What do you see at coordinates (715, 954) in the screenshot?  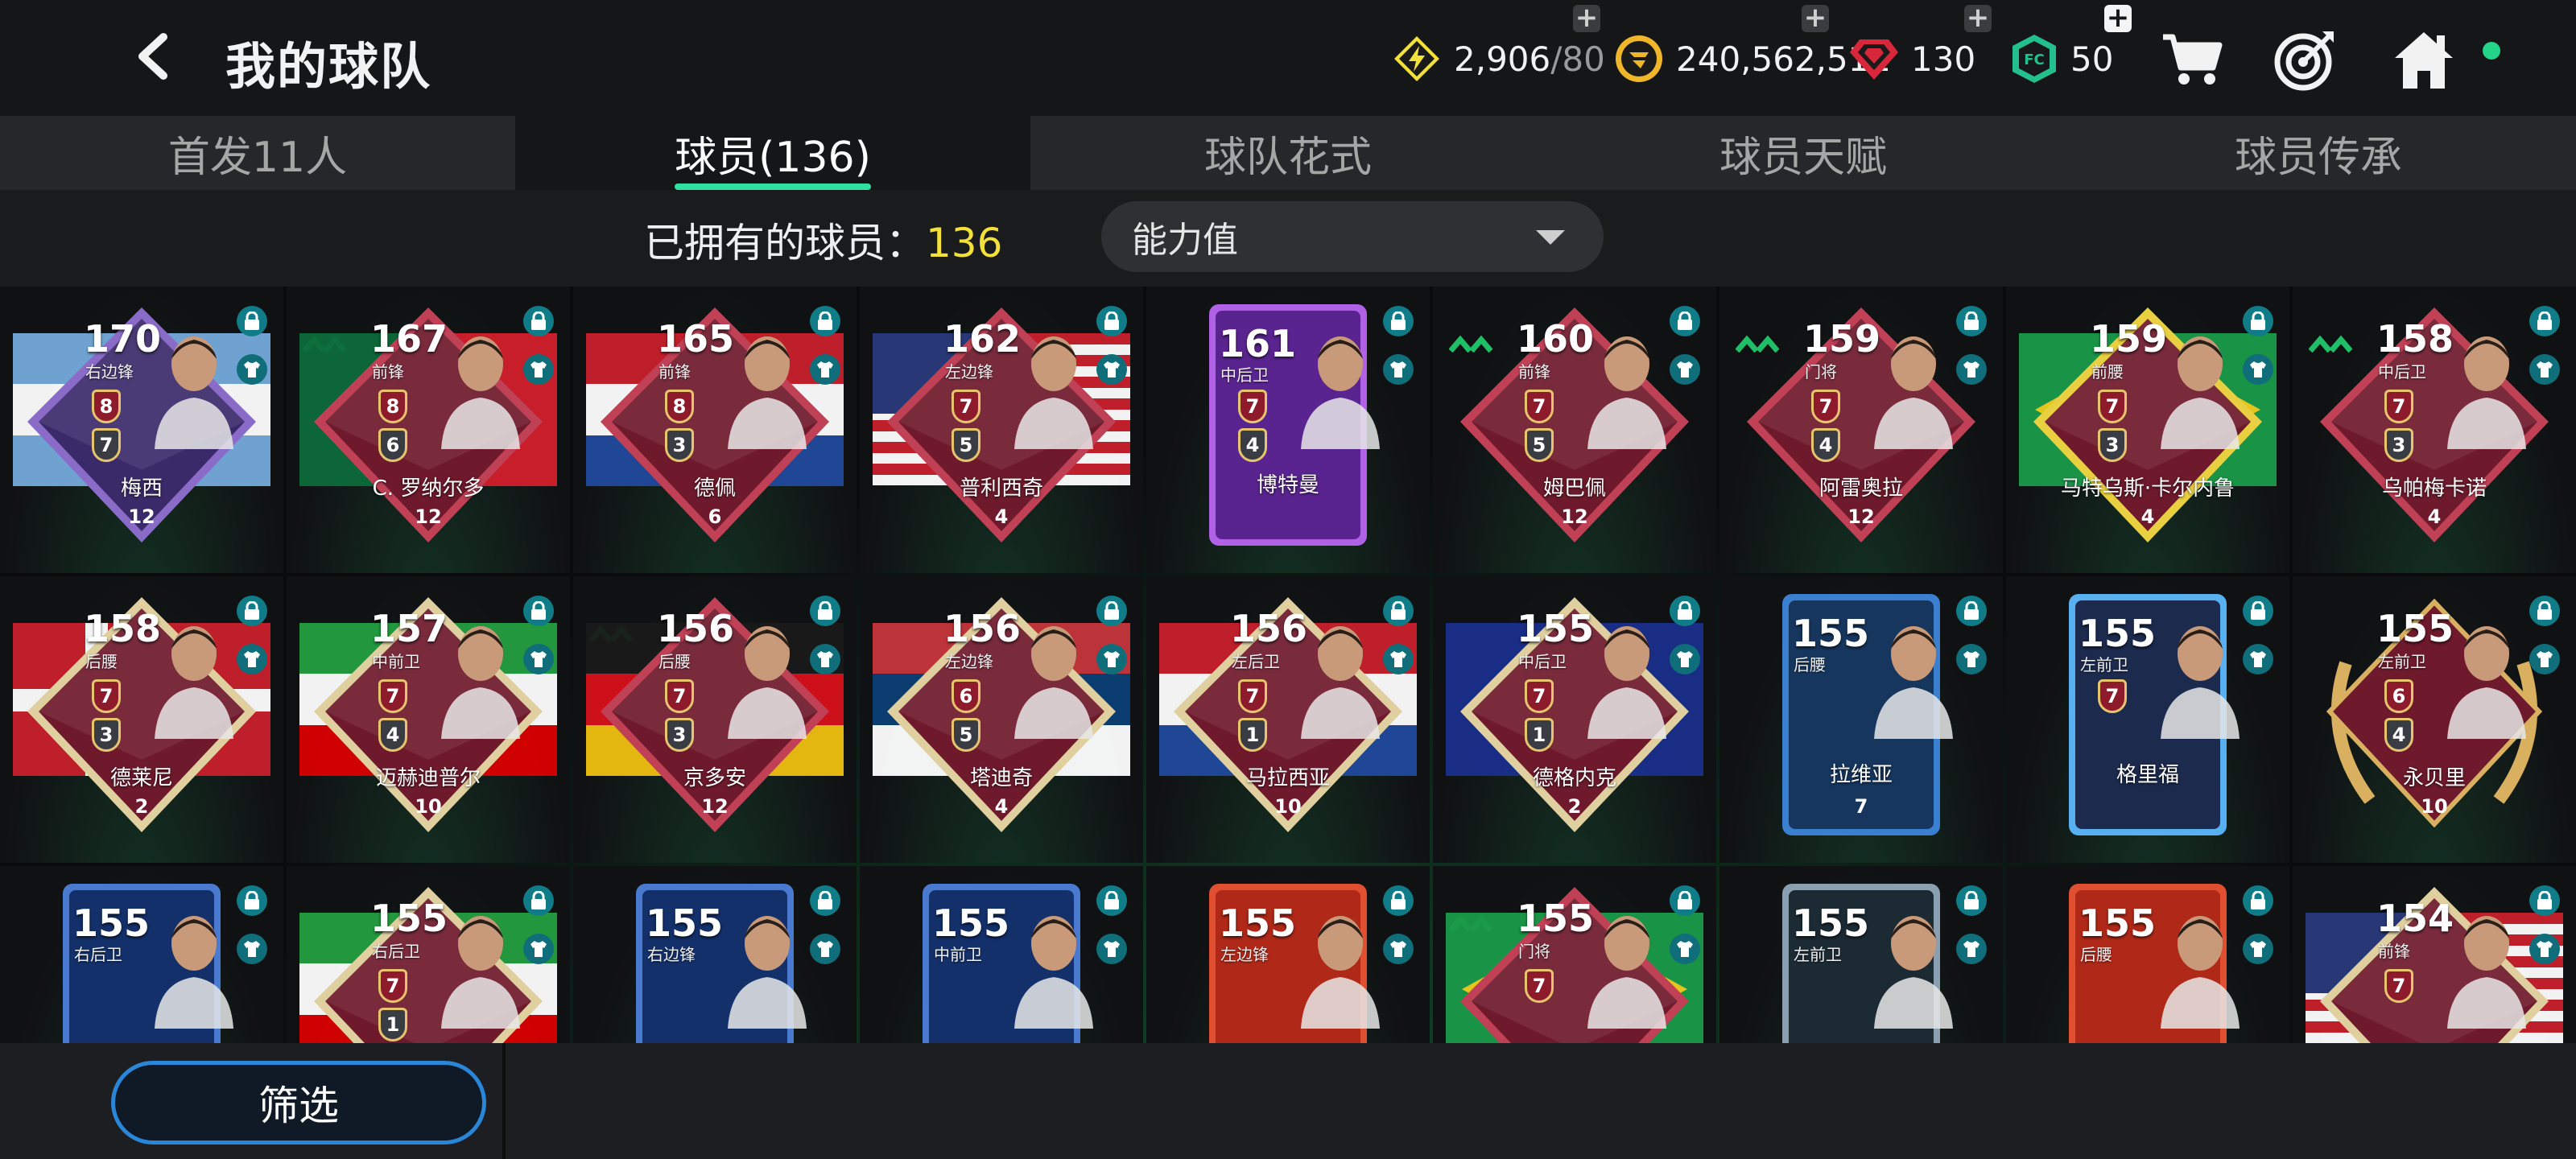 I see `player-card: 155 右边锋` at bounding box center [715, 954].